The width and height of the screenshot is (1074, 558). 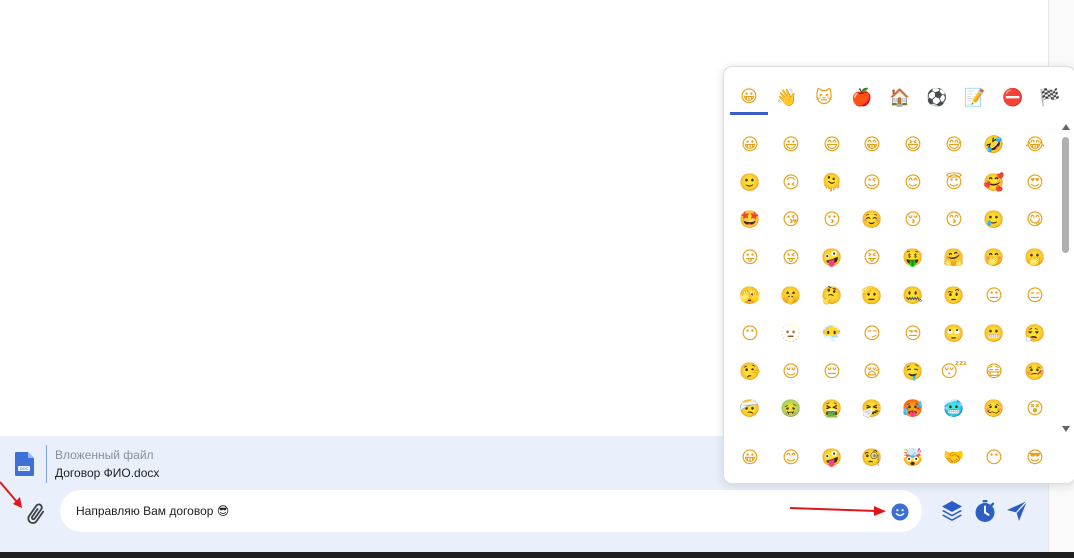 I want to click on smiley-icon, so click(x=900, y=512).